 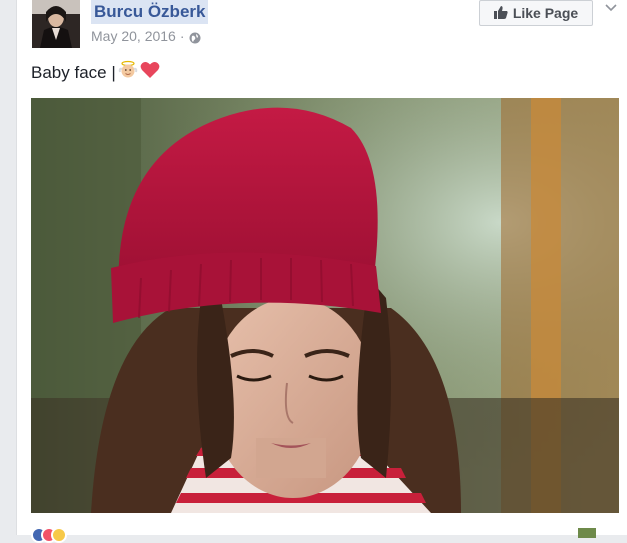 I want to click on post-text: Baby face |, so click(x=95, y=73).